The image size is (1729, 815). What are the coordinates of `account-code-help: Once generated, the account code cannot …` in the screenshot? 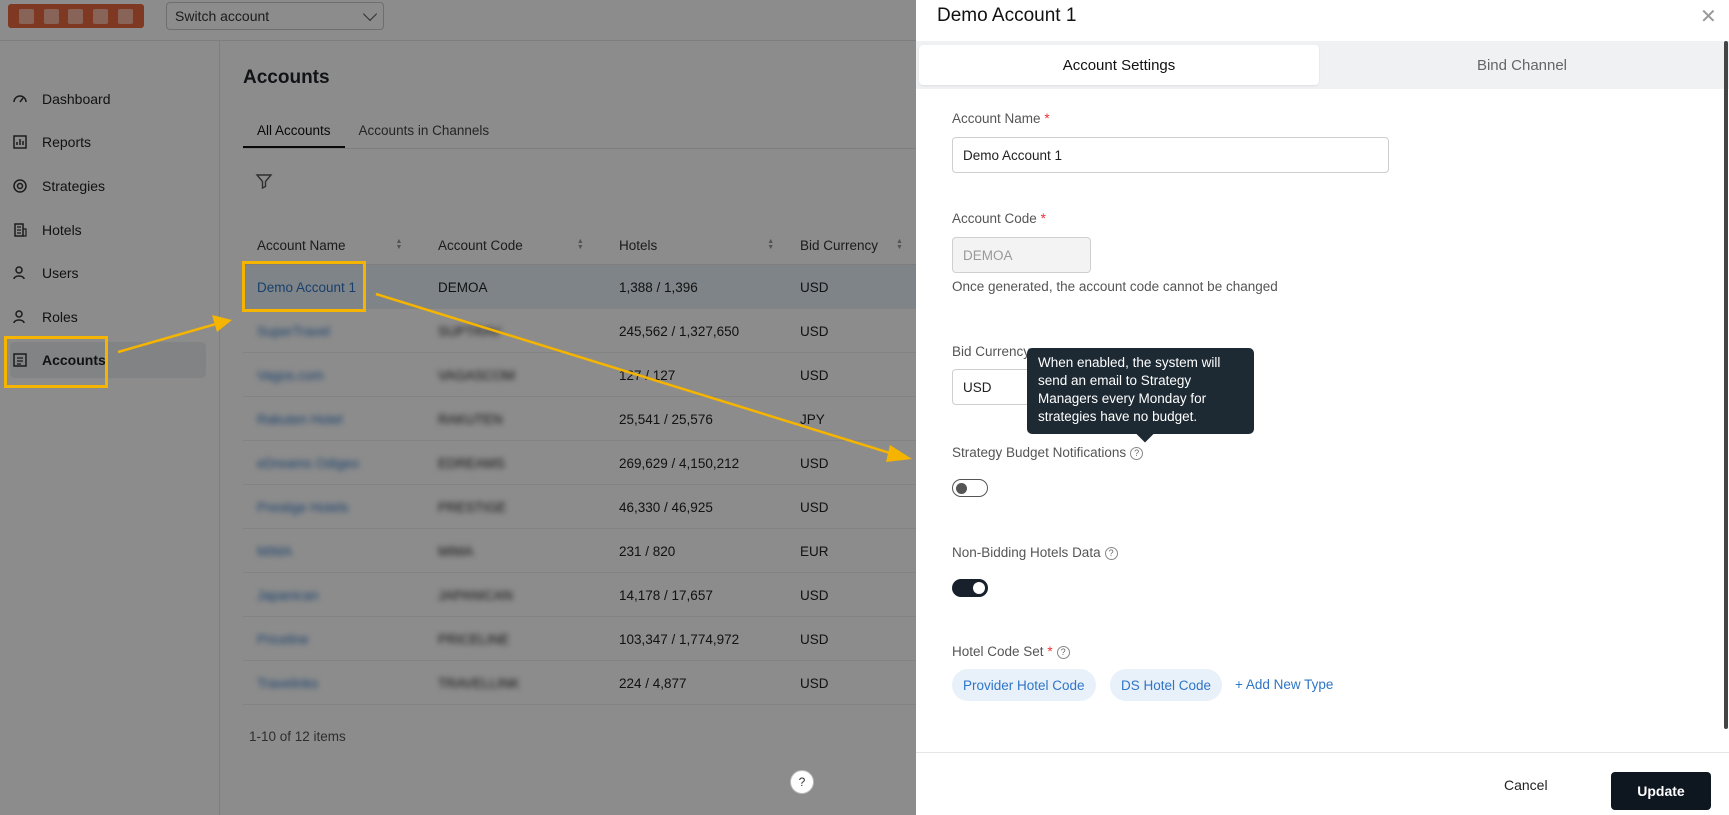 It's located at (1115, 286).